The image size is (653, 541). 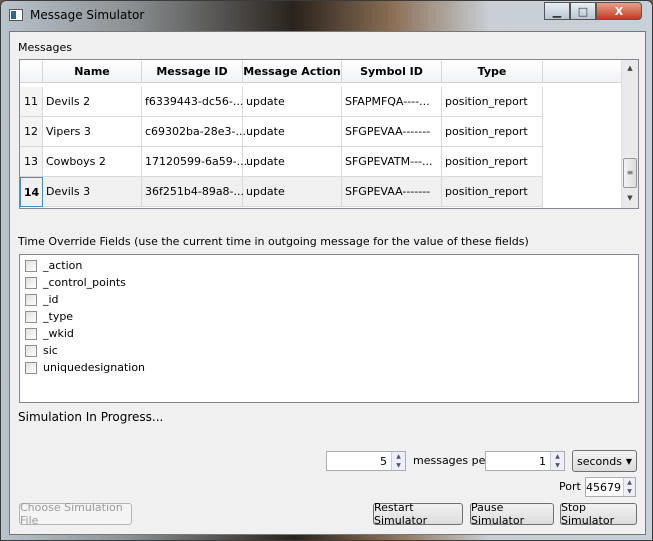 What do you see at coordinates (525, 461) in the screenshot?
I see `interval-spinbox: 1 ▲ ▼` at bounding box center [525, 461].